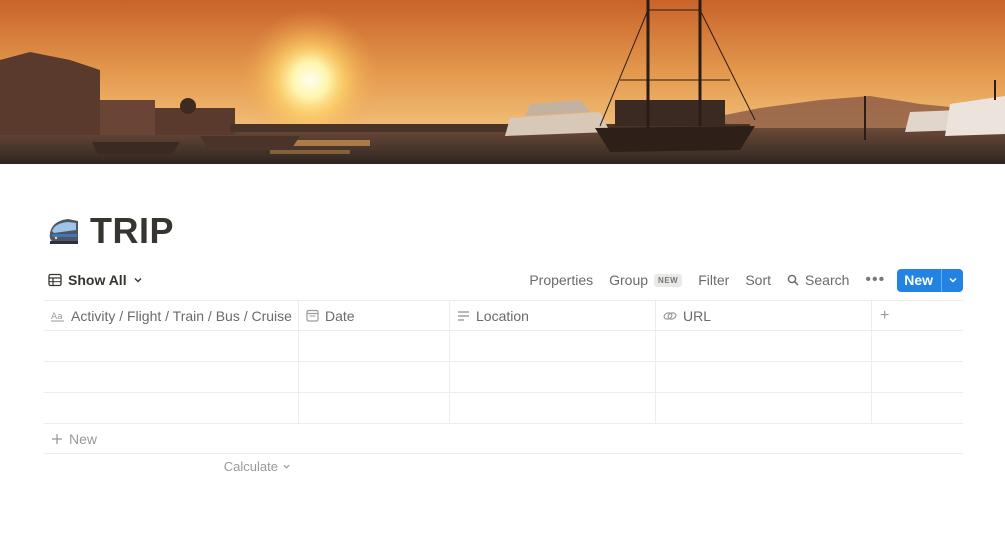 This screenshot has width=1005, height=553. I want to click on column-header-url: URL, so click(764, 315).